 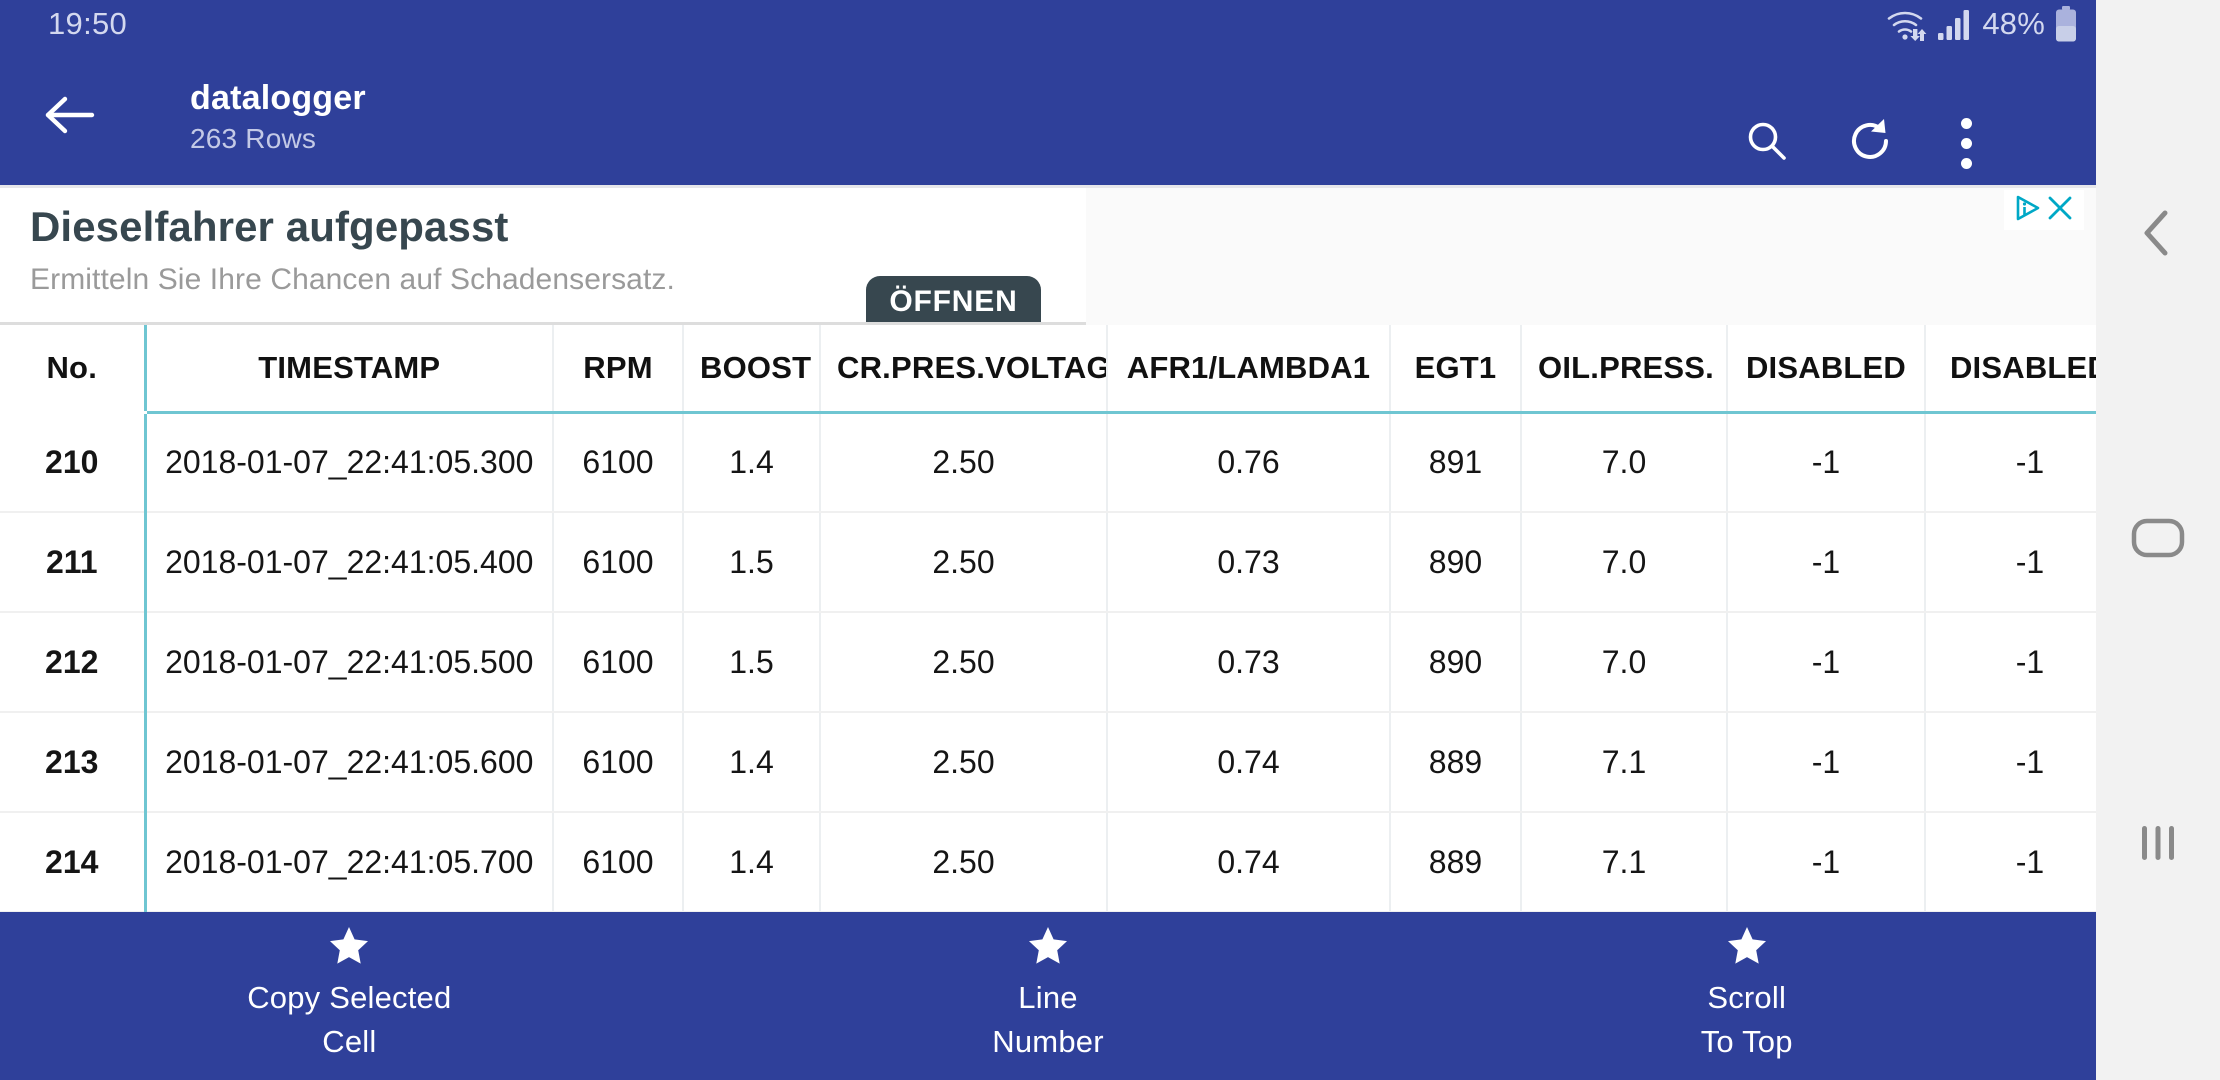 I want to click on column-header-timestamp: TIMESTAMP, so click(x=349, y=369).